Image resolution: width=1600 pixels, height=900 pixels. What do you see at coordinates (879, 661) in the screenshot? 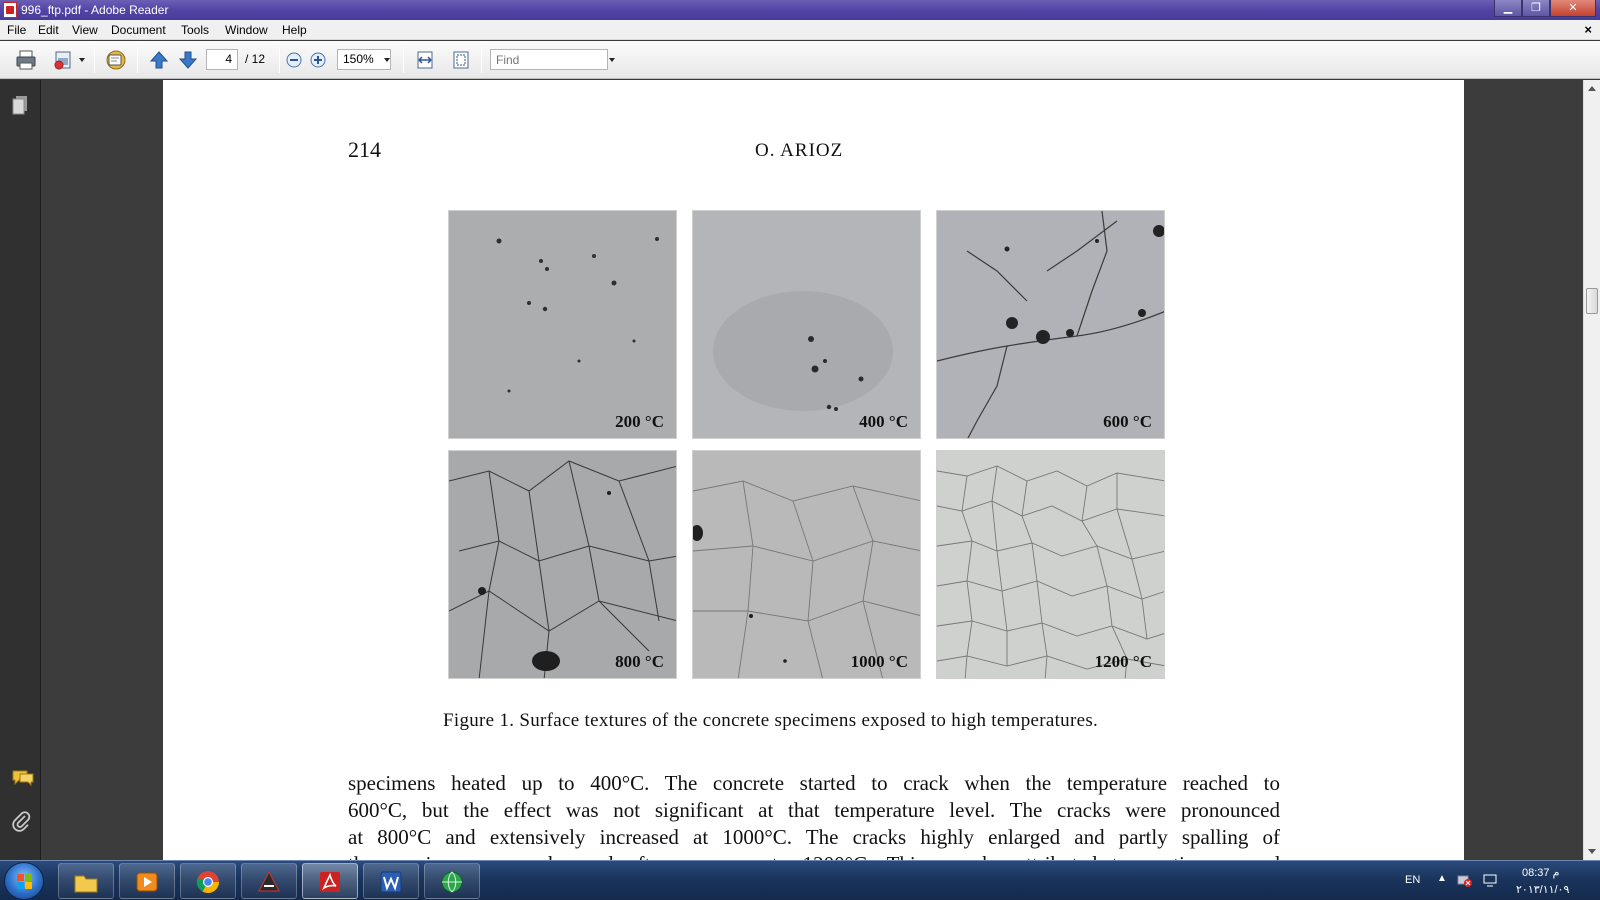
I see `panel-label: 1000 °C` at bounding box center [879, 661].